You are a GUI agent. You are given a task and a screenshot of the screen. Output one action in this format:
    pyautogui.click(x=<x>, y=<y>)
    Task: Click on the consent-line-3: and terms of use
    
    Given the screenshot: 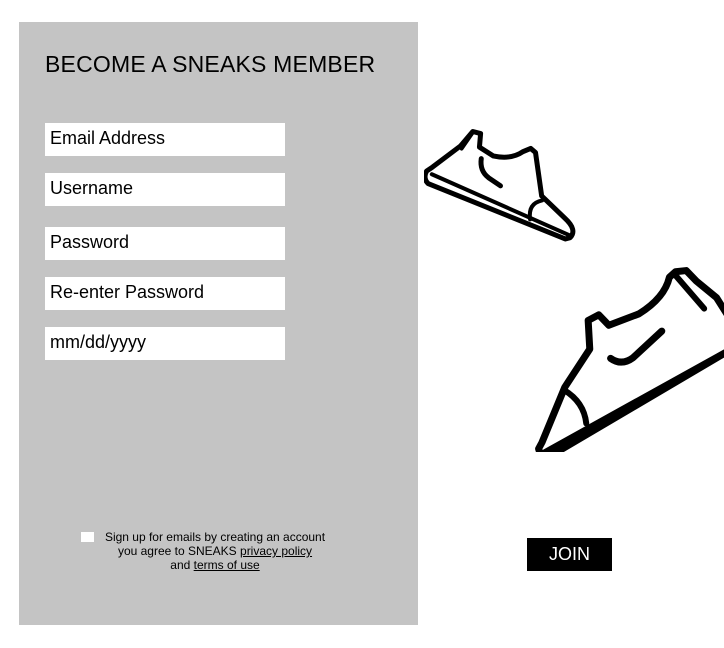 What is the action you would take?
    pyautogui.click(x=215, y=565)
    